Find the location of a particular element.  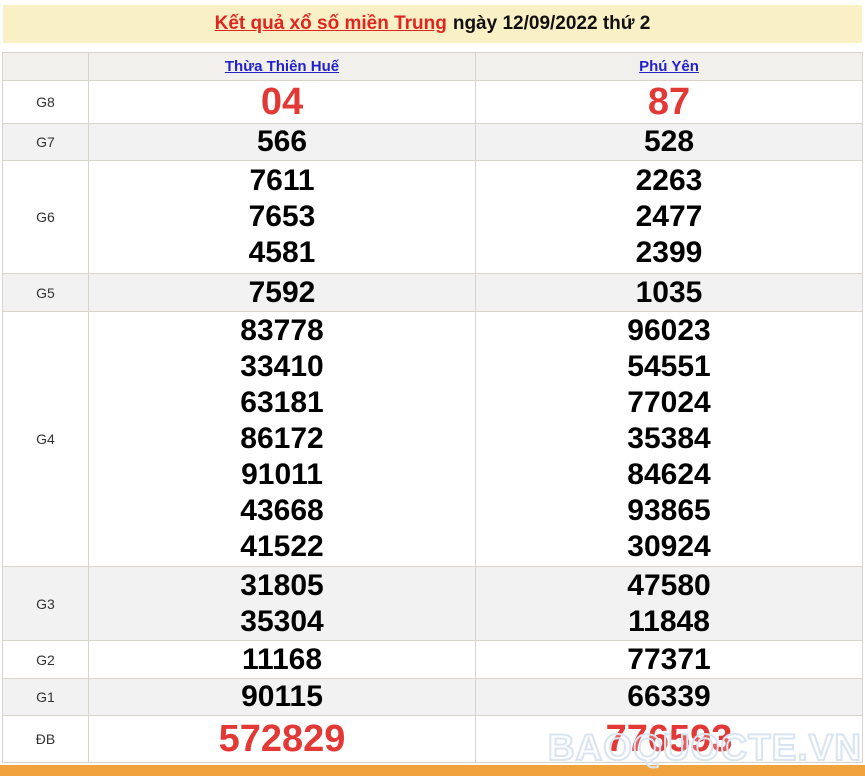

prize-number: 30924 is located at coordinates (669, 546).